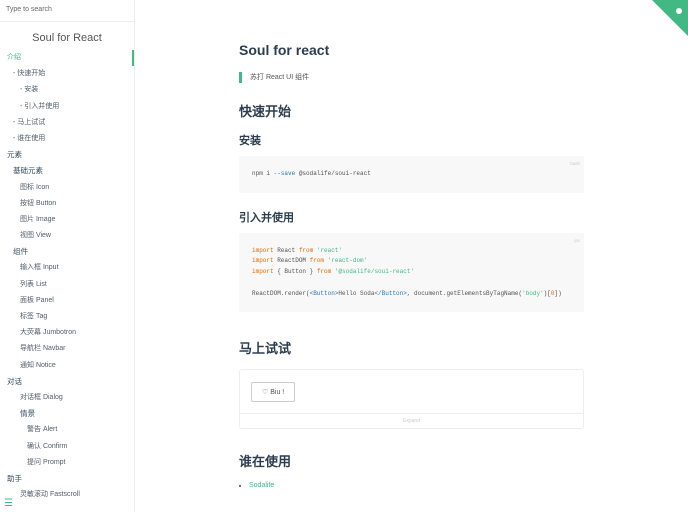  What do you see at coordinates (295, 272) in the screenshot?
I see `code-token: { Button }` at bounding box center [295, 272].